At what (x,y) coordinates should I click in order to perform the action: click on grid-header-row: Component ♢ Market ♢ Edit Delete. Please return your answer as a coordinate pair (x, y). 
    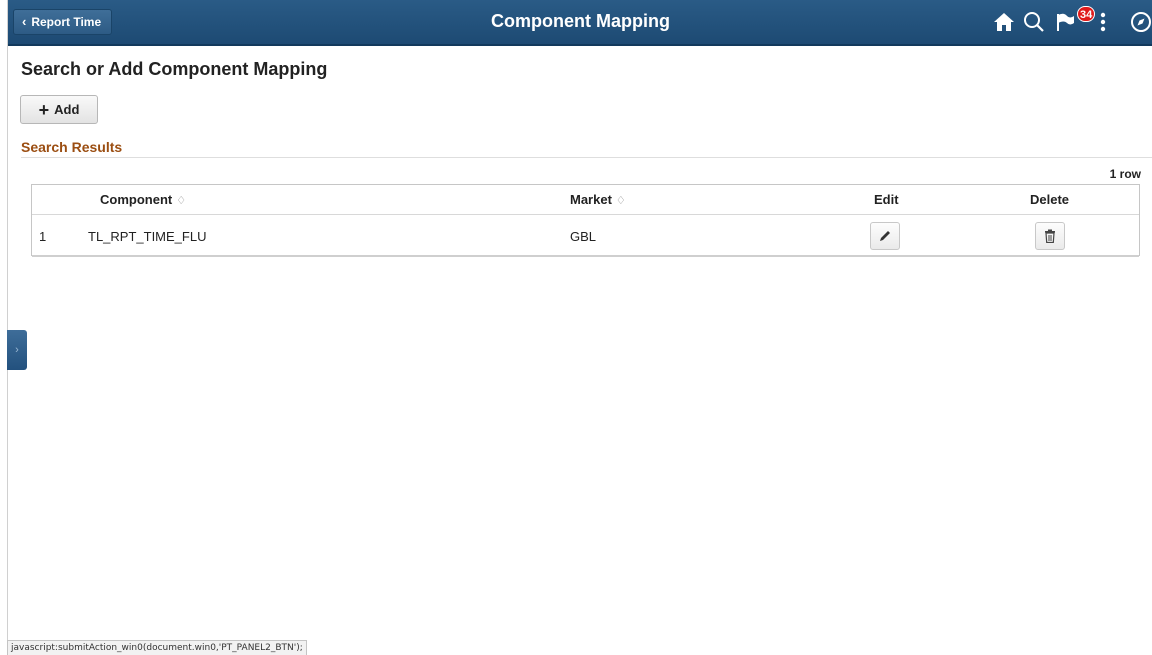
    Looking at the image, I should click on (585, 200).